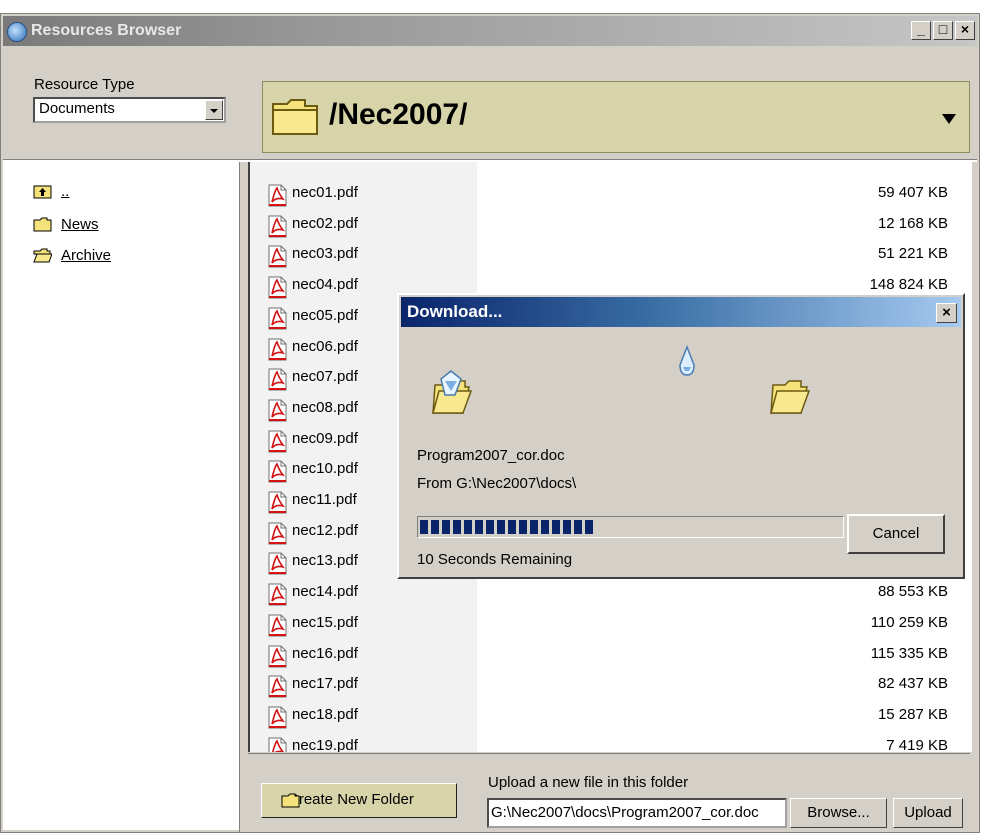 Image resolution: width=981 pixels, height=835 pixels. What do you see at coordinates (610, 741) in the screenshot?
I see `file-row: nec19.pdf 7 419 KB` at bounding box center [610, 741].